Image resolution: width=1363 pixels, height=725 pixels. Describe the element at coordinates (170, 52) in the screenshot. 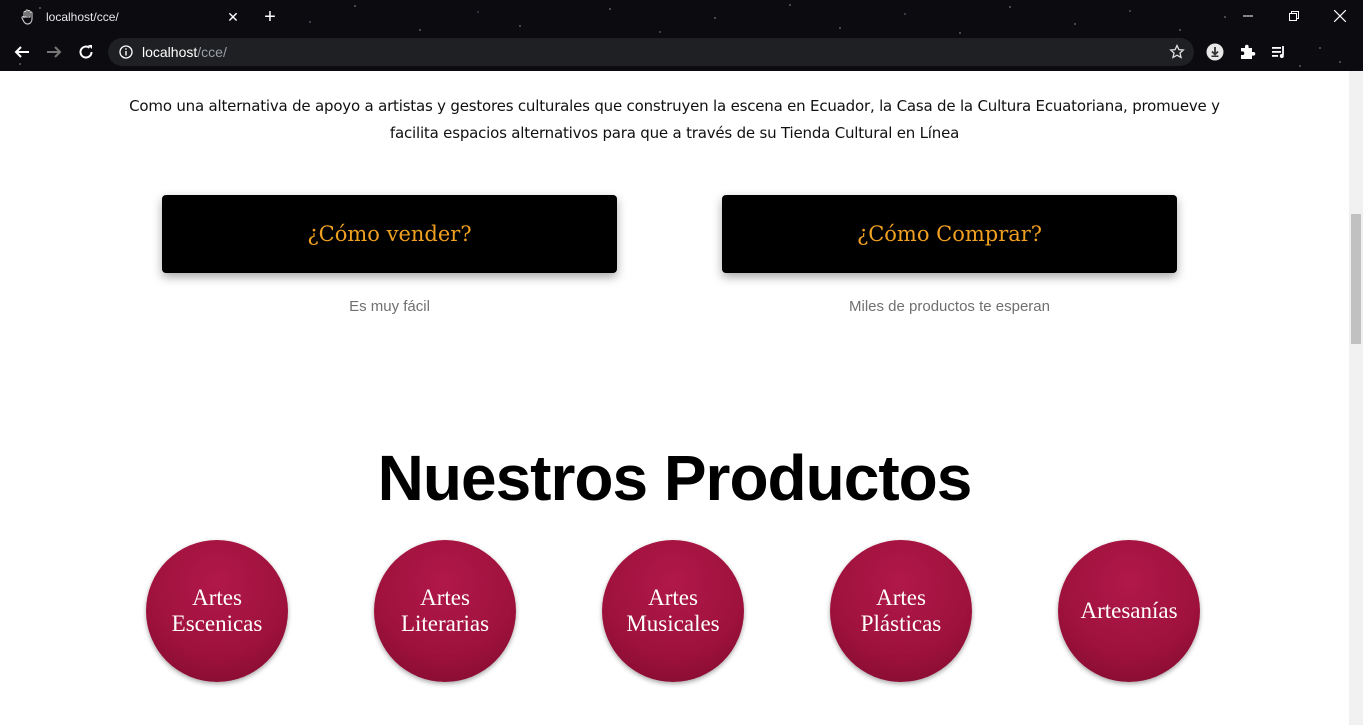

I see `url-host: localhost` at that location.